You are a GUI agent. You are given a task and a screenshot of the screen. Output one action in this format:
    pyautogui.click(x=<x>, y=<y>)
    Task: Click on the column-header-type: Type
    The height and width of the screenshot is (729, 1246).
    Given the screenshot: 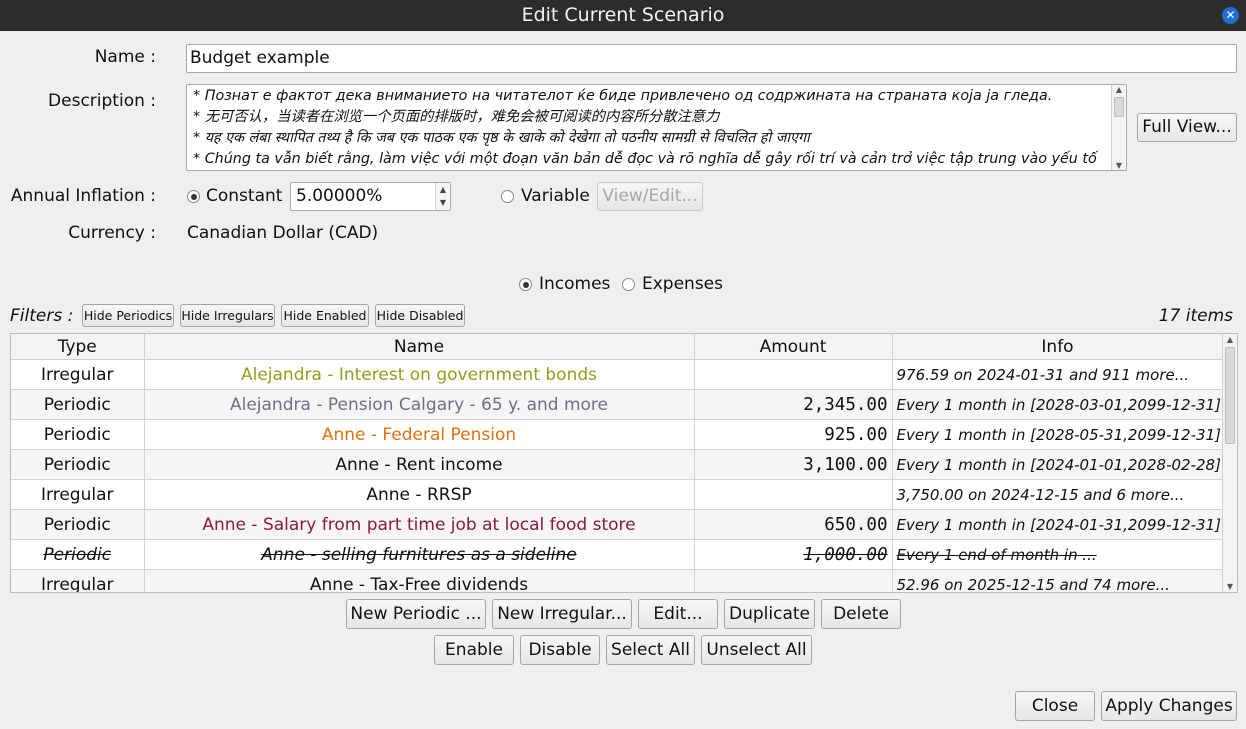 What is the action you would take?
    pyautogui.click(x=78, y=347)
    